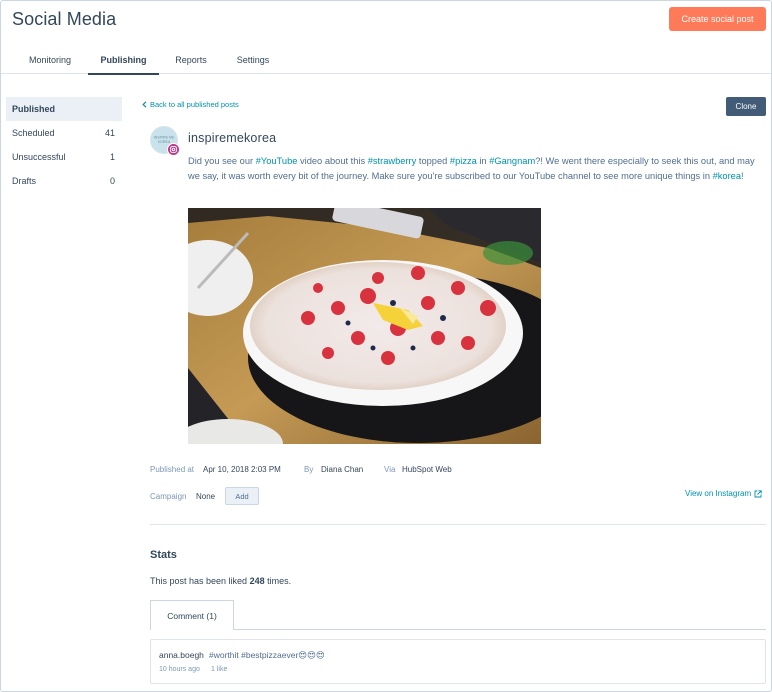 This screenshot has height=692, width=772. Describe the element at coordinates (181, 655) in the screenshot. I see `comment-author: anna.boegh` at that location.